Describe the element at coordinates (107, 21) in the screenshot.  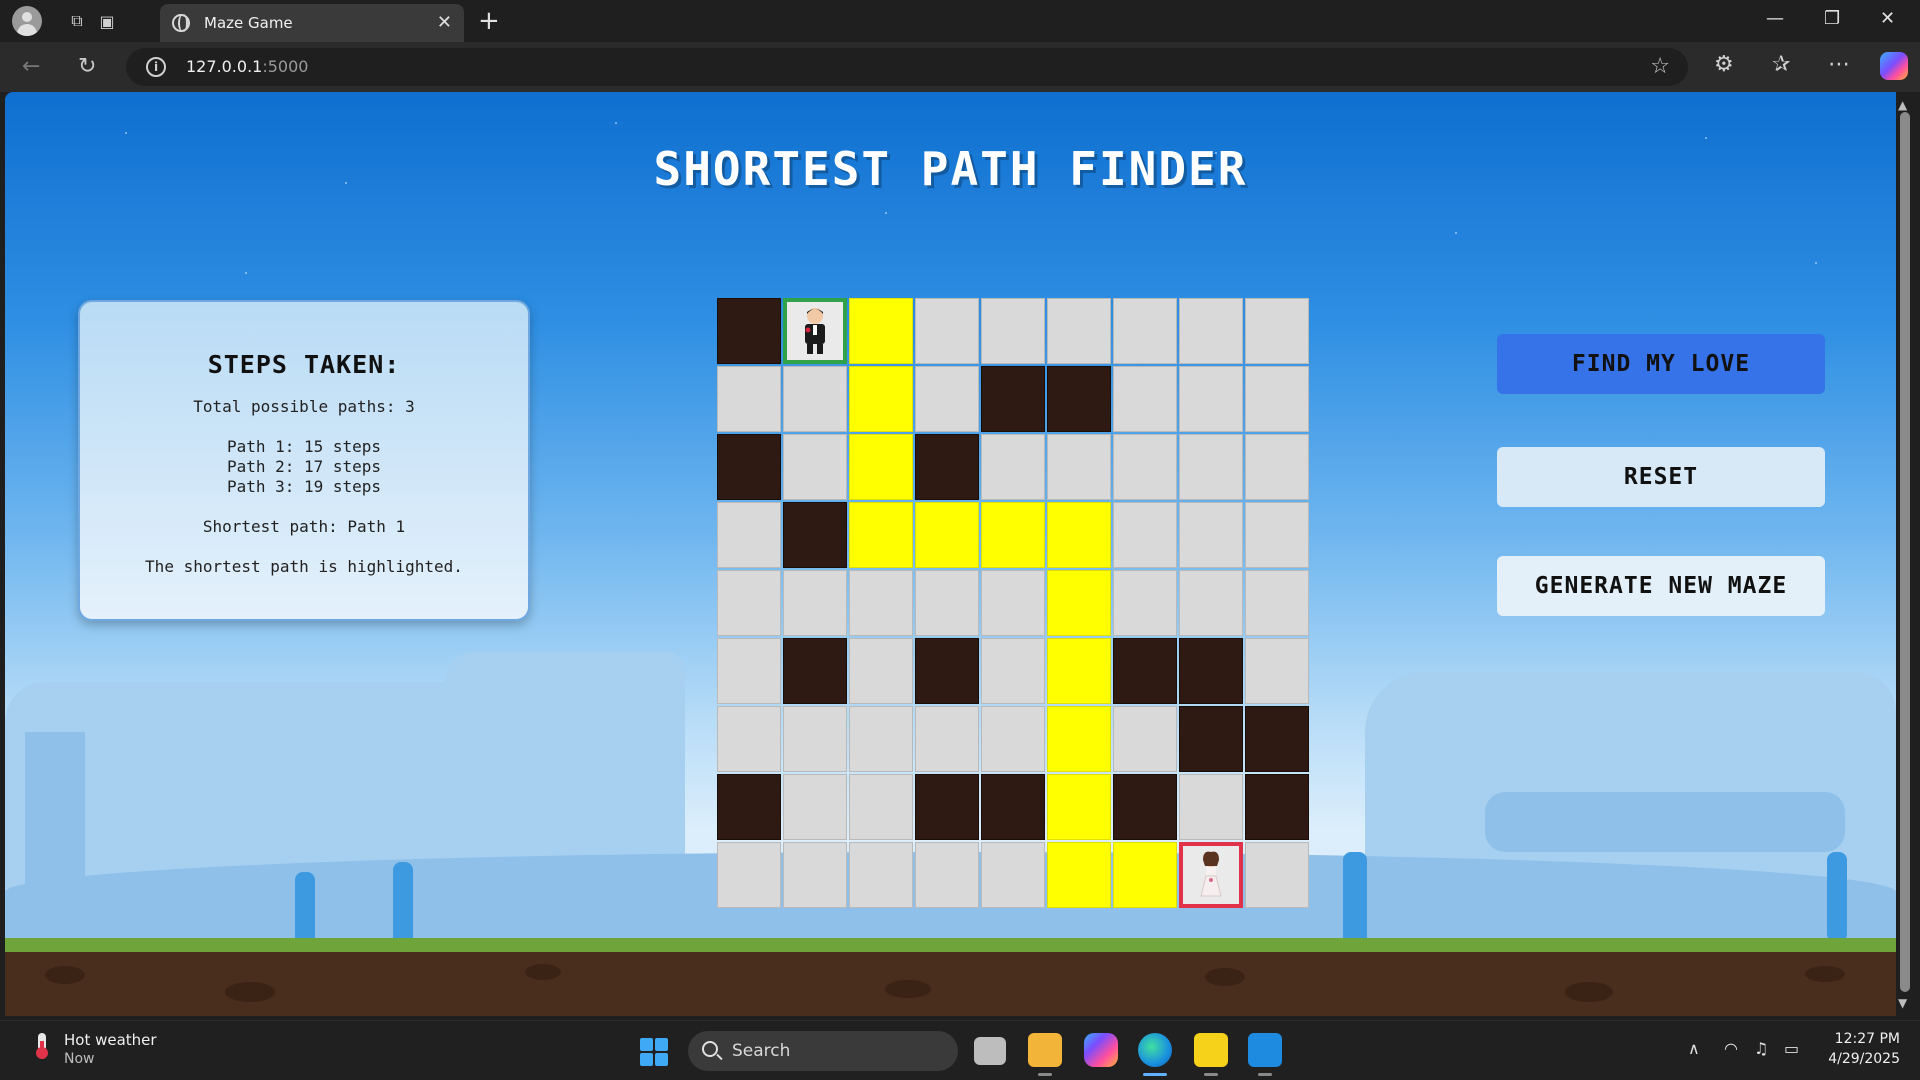
I see `vertical-tabs-icon: ▣` at that location.